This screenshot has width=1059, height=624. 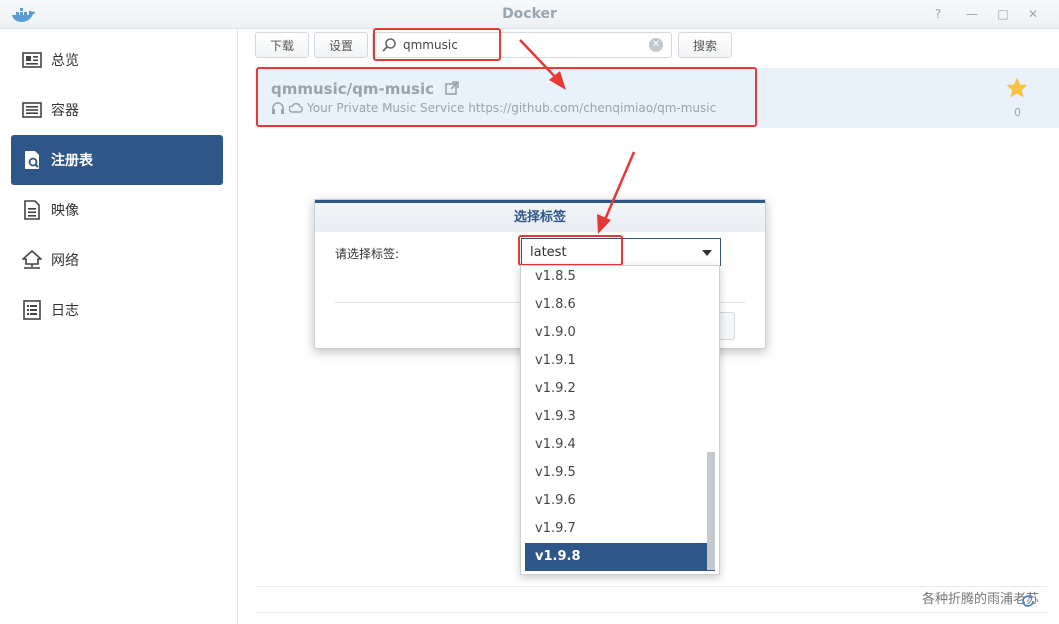 I want to click on sidebar-item-label: 日志, so click(x=65, y=311).